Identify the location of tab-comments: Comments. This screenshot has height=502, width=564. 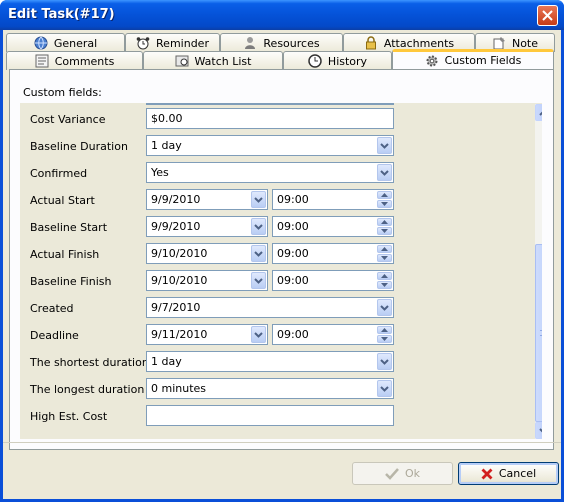
(74, 60).